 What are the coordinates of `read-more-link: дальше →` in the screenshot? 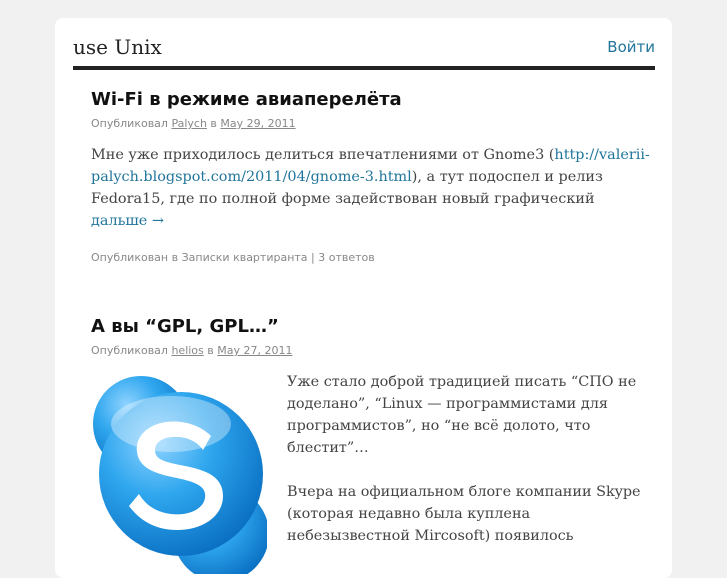 It's located at (127, 221).